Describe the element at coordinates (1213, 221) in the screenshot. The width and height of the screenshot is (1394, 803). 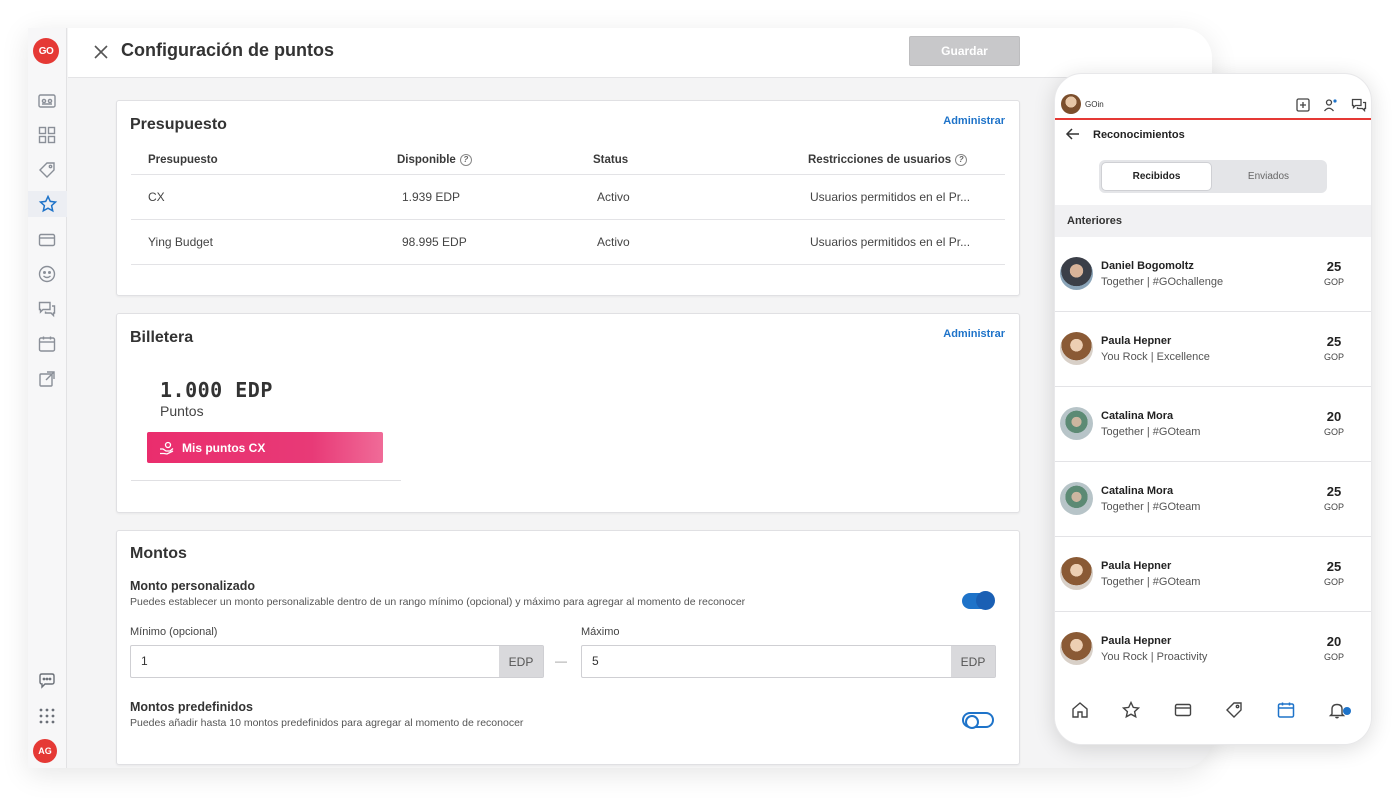
I see `section-header: Anteriores` at that location.